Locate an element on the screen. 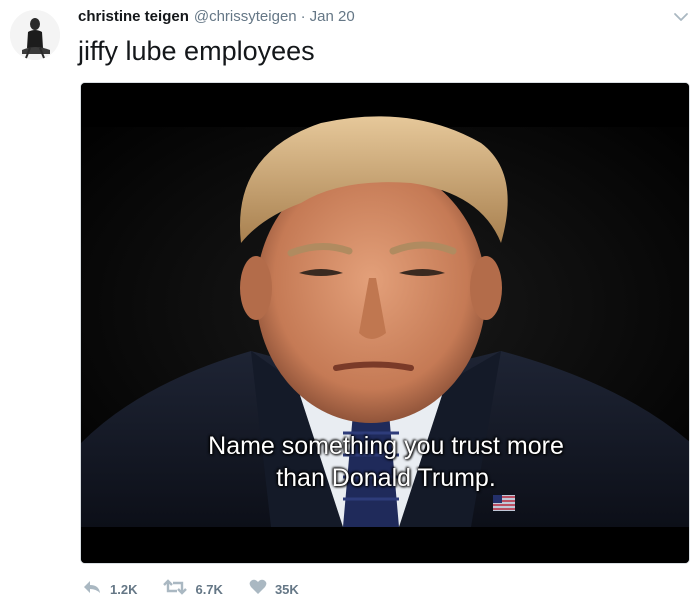 This screenshot has height=602, width=700. retweet-count: 6.7K is located at coordinates (209, 589).